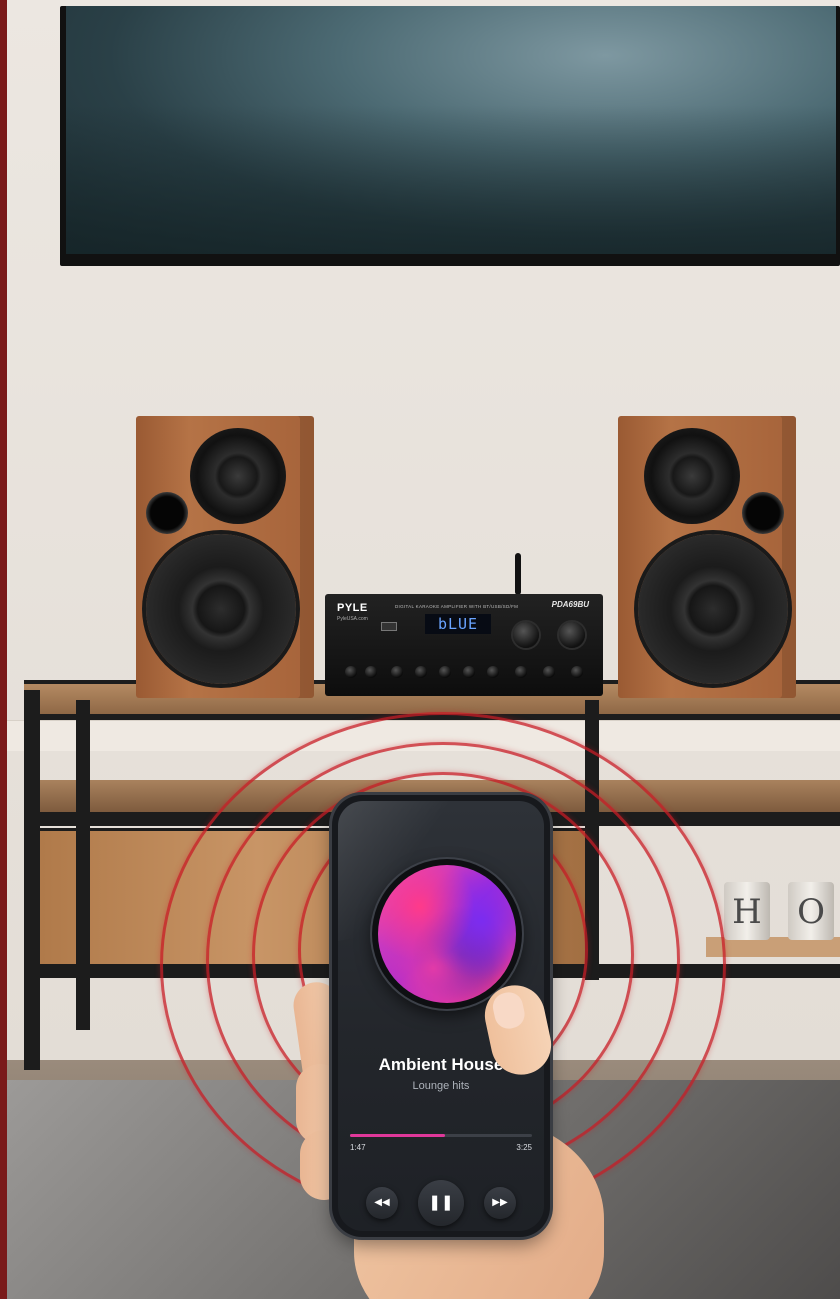 The width and height of the screenshot is (840, 1299). I want to click on rewind-button: ◀◀, so click(382, 1203).